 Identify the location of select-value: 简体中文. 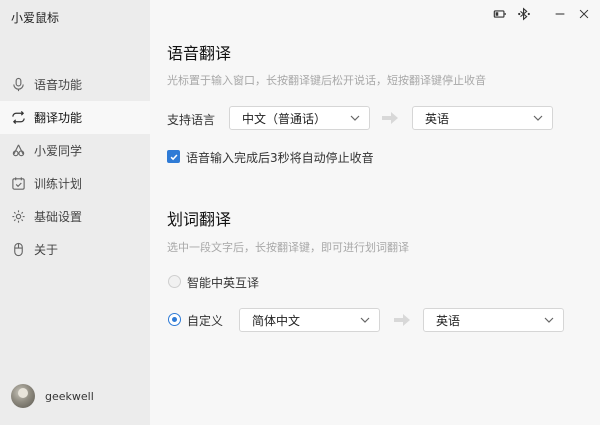
(276, 320).